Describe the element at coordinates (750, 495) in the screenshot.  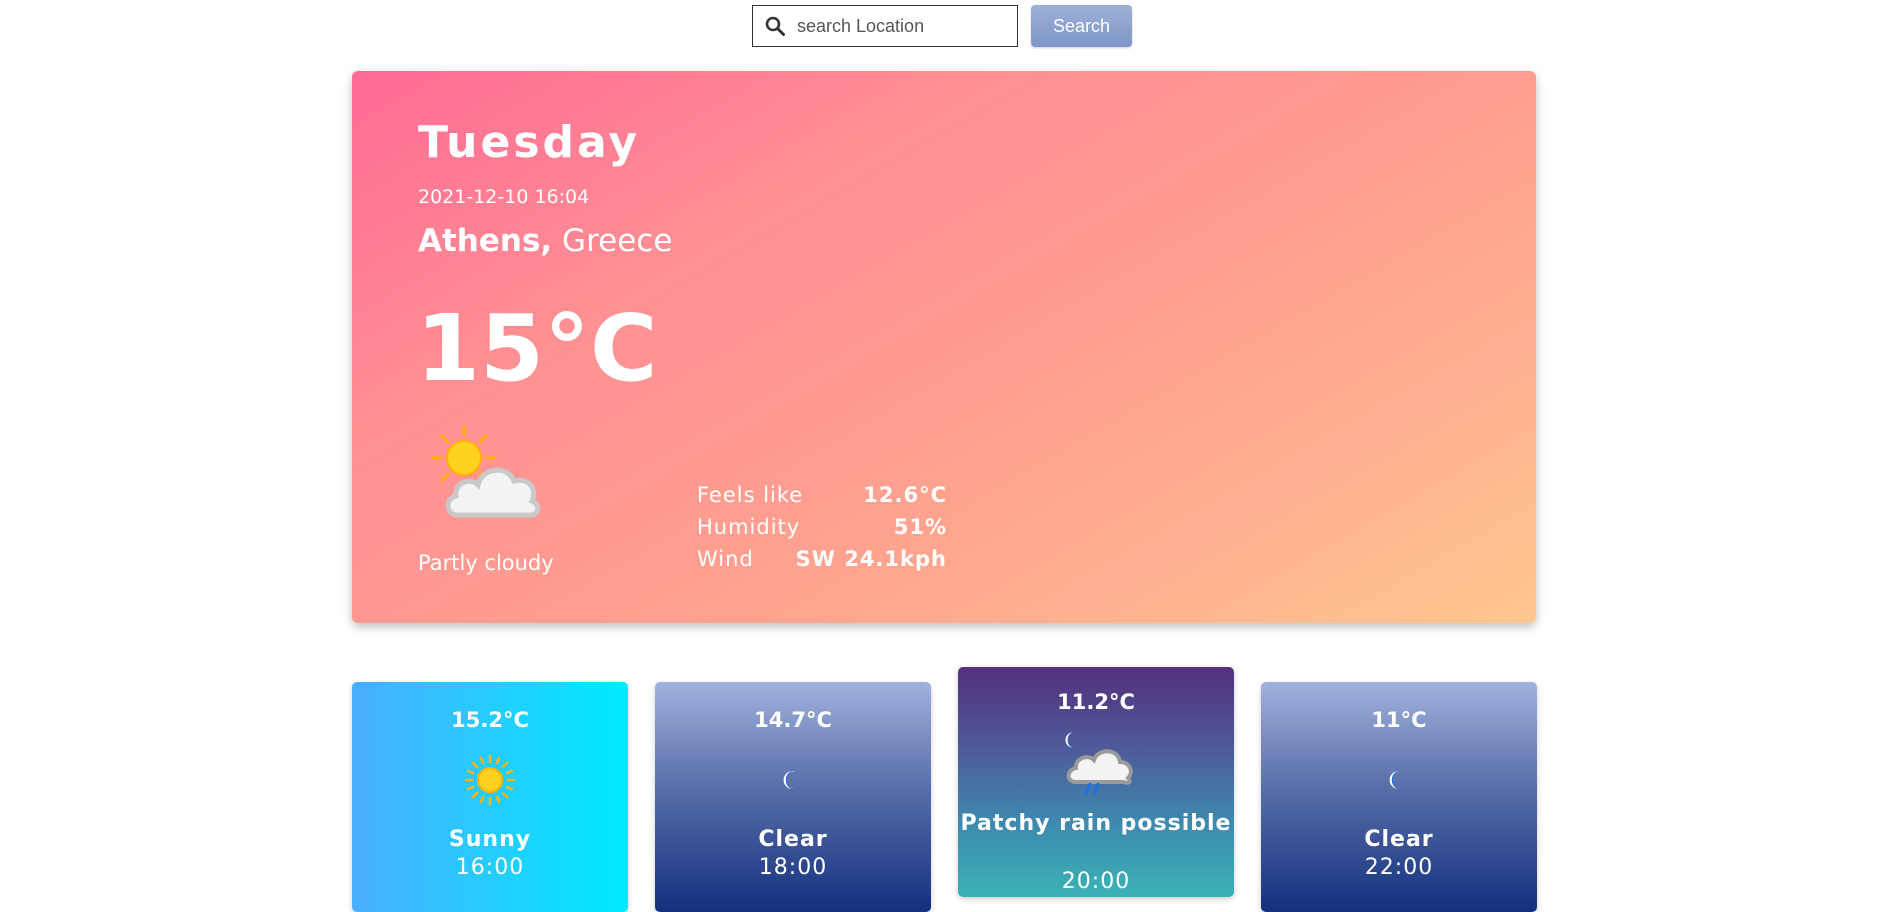
I see `stat-label: Feels like` at that location.